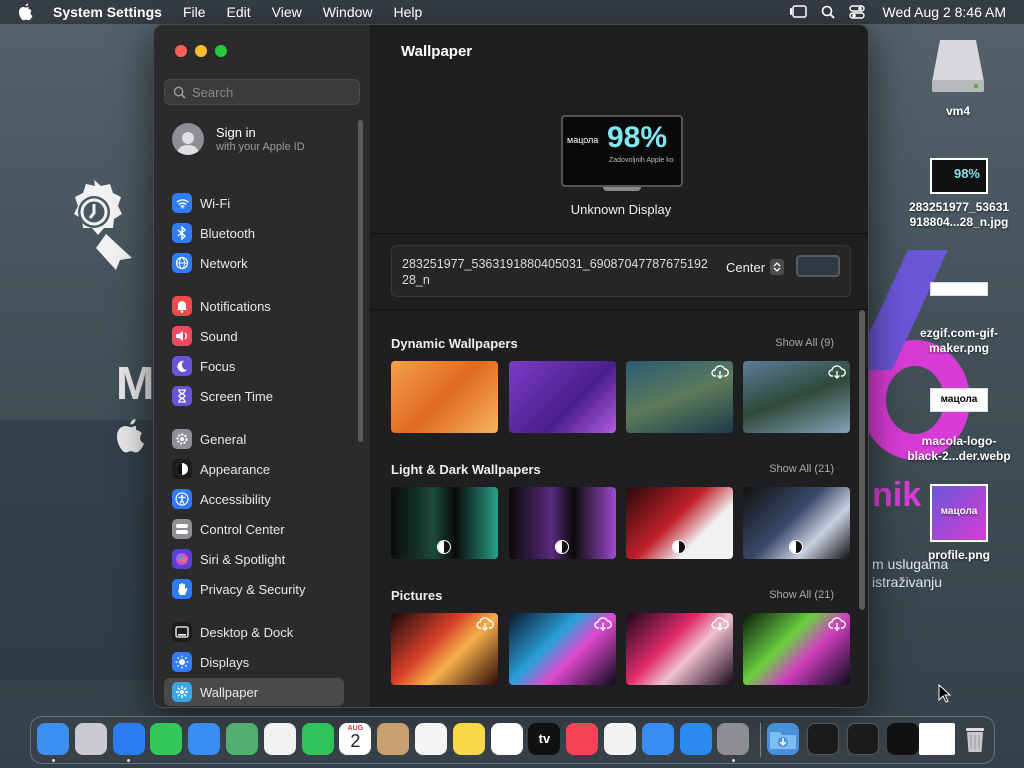  Describe the element at coordinates (287, 12) in the screenshot. I see `menu-view: View` at that location.